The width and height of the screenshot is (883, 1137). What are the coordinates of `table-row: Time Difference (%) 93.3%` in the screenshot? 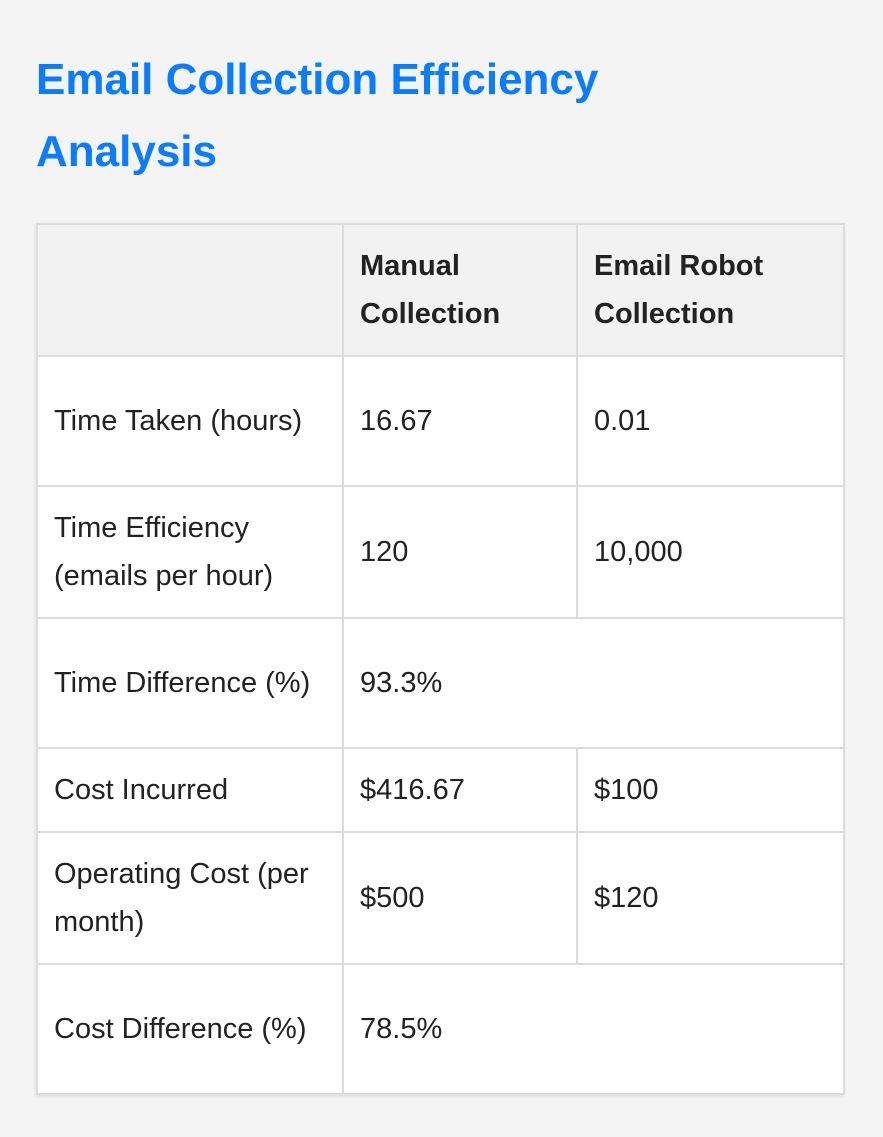 It's located at (440, 683).